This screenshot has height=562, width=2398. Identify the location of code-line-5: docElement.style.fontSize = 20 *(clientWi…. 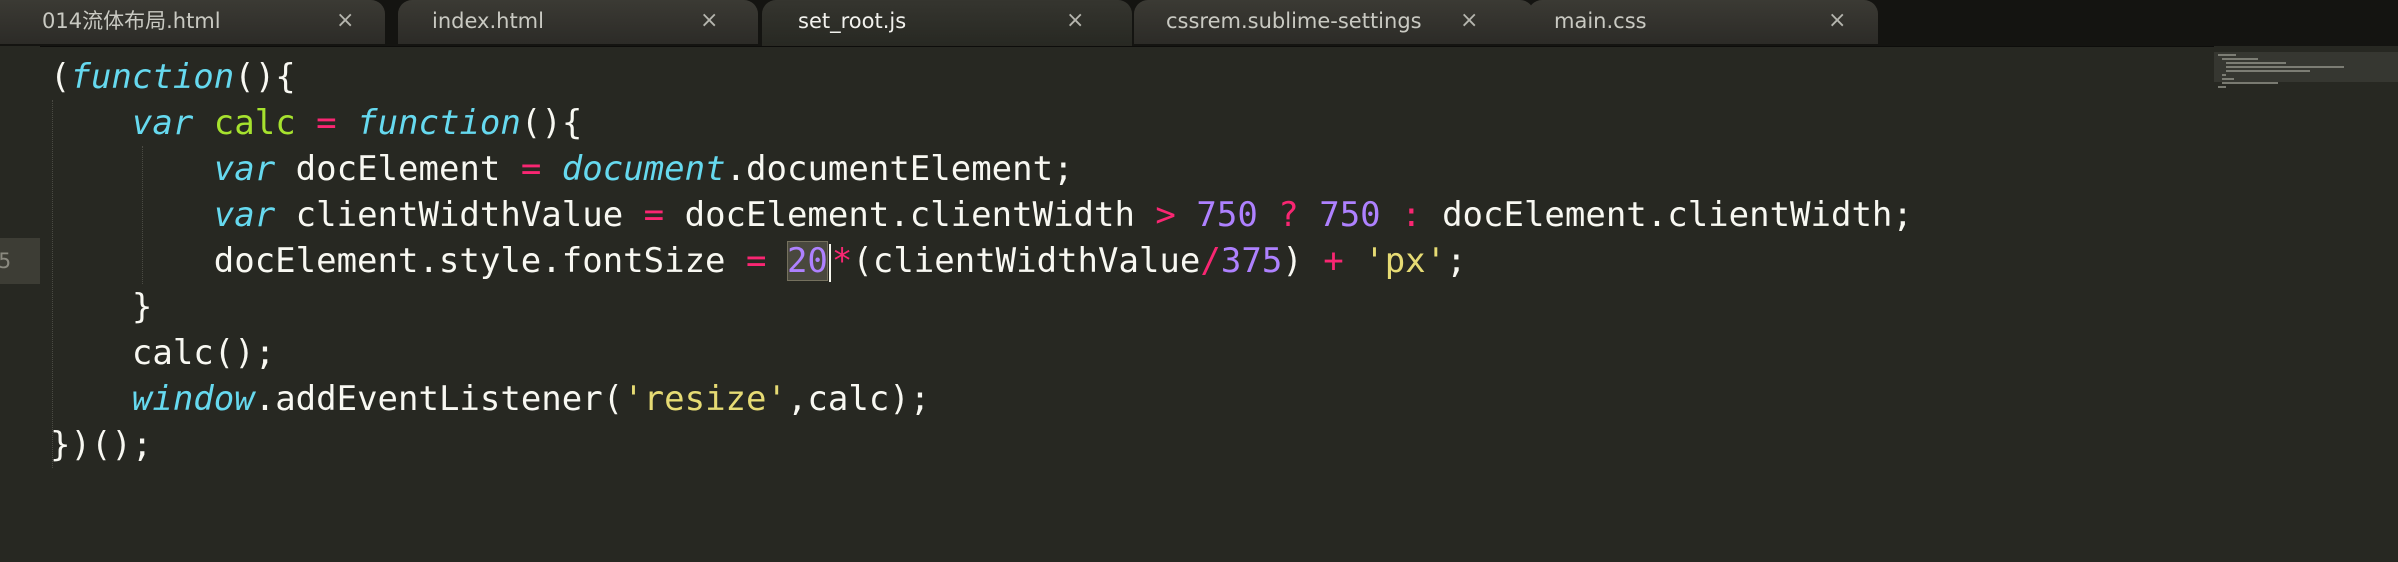
(840, 261).